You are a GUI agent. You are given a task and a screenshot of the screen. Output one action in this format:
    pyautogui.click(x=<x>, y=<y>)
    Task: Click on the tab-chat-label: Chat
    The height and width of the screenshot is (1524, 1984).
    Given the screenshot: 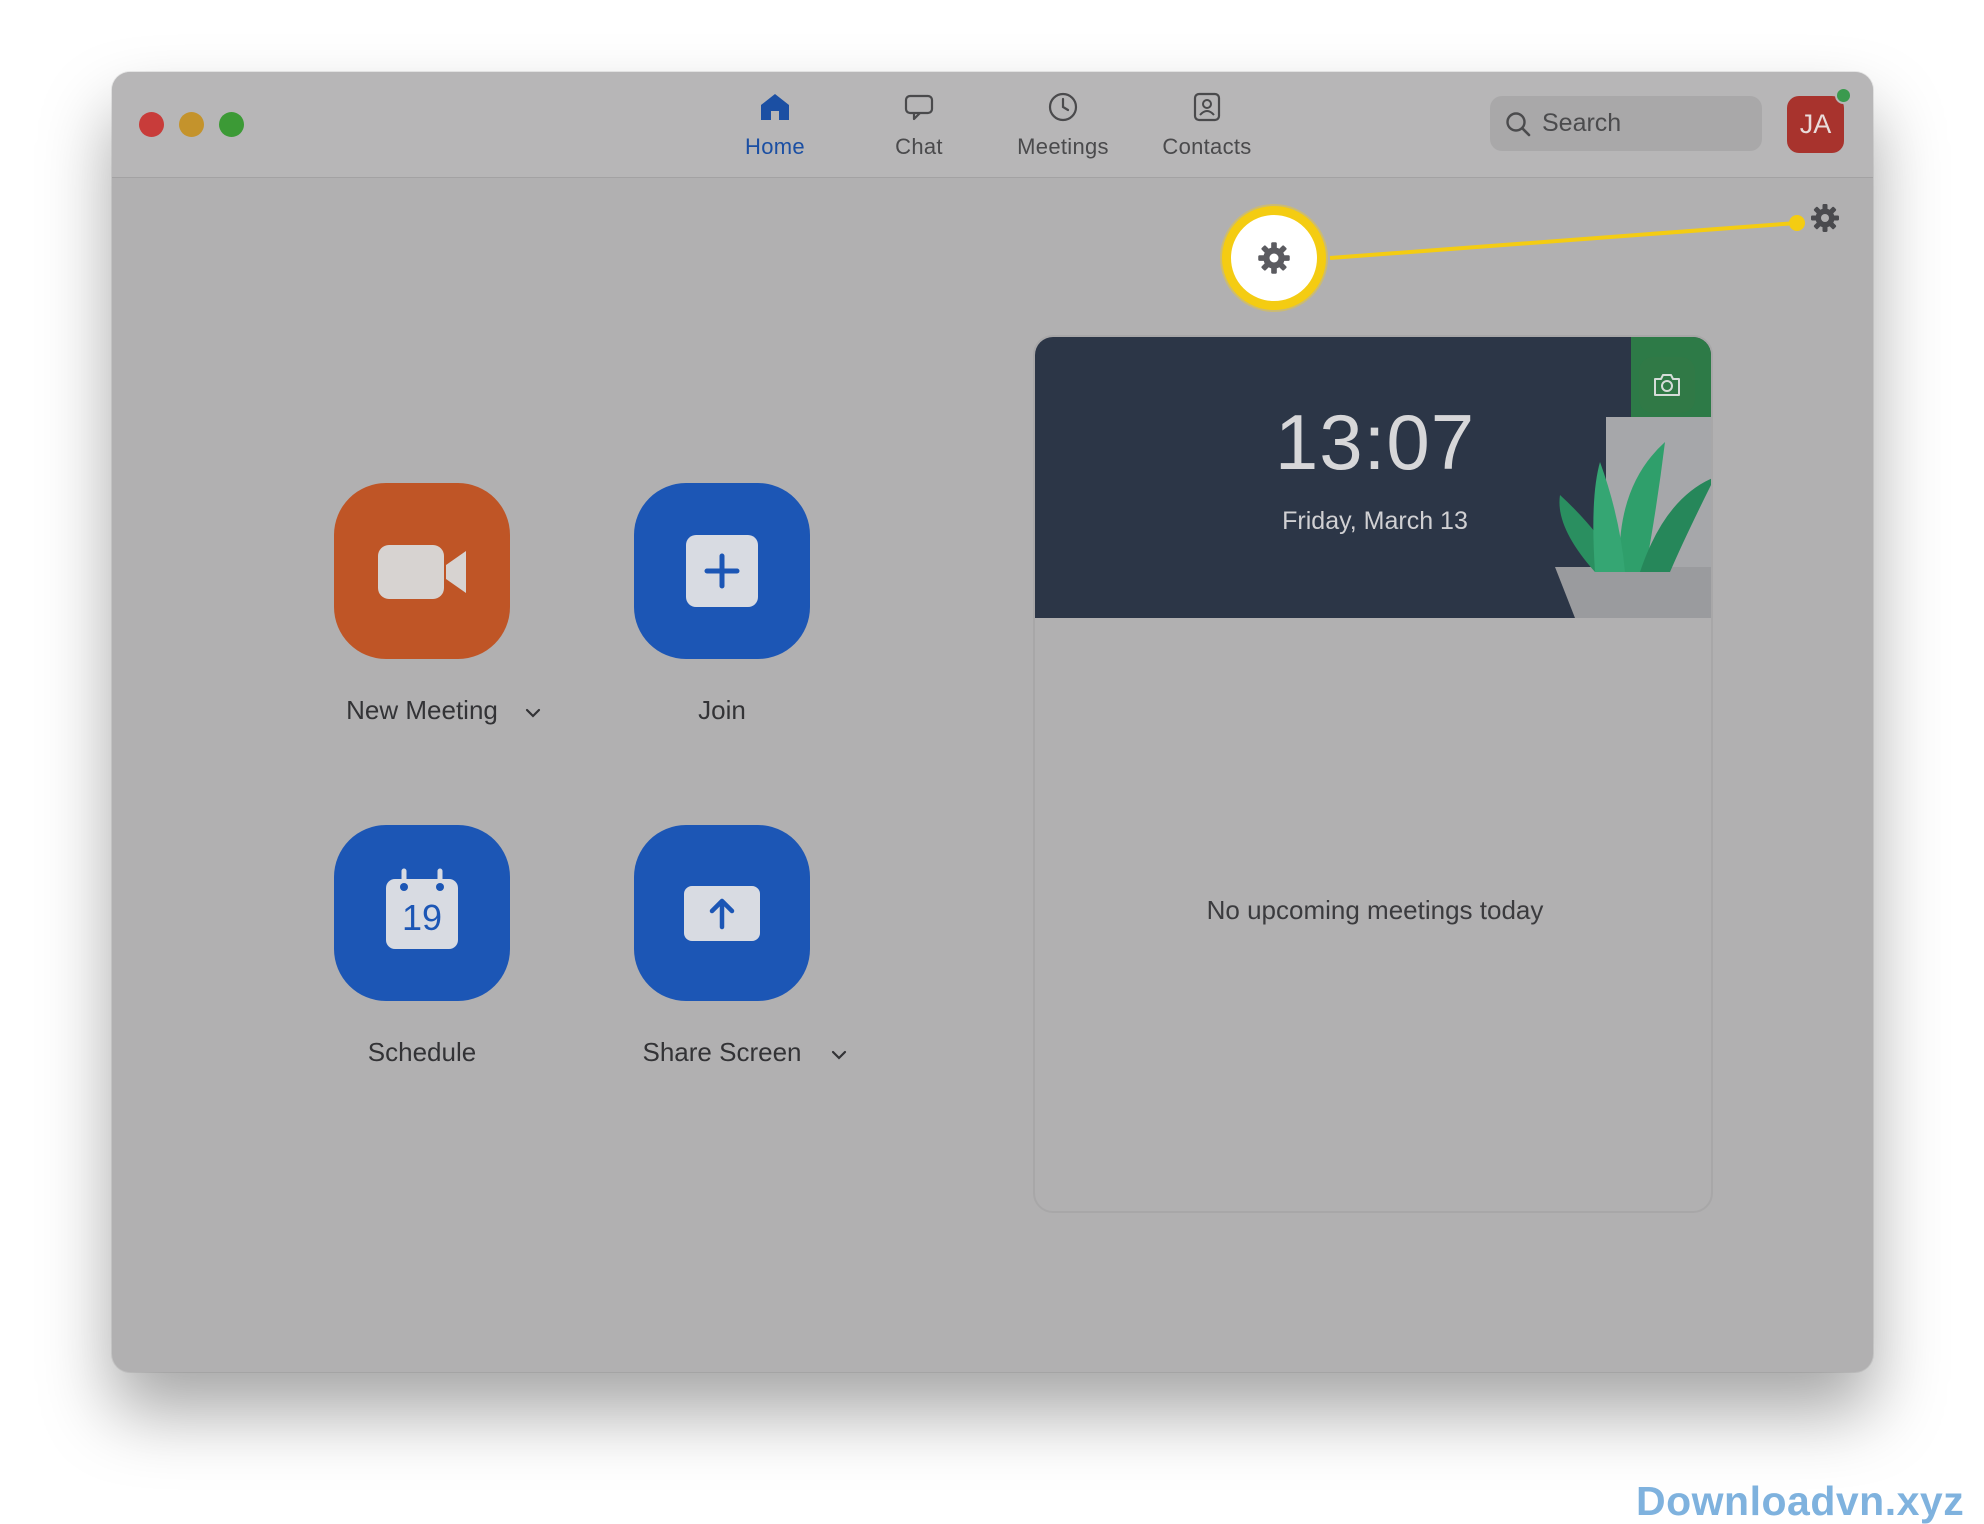 What is the action you would take?
    pyautogui.click(x=919, y=146)
    